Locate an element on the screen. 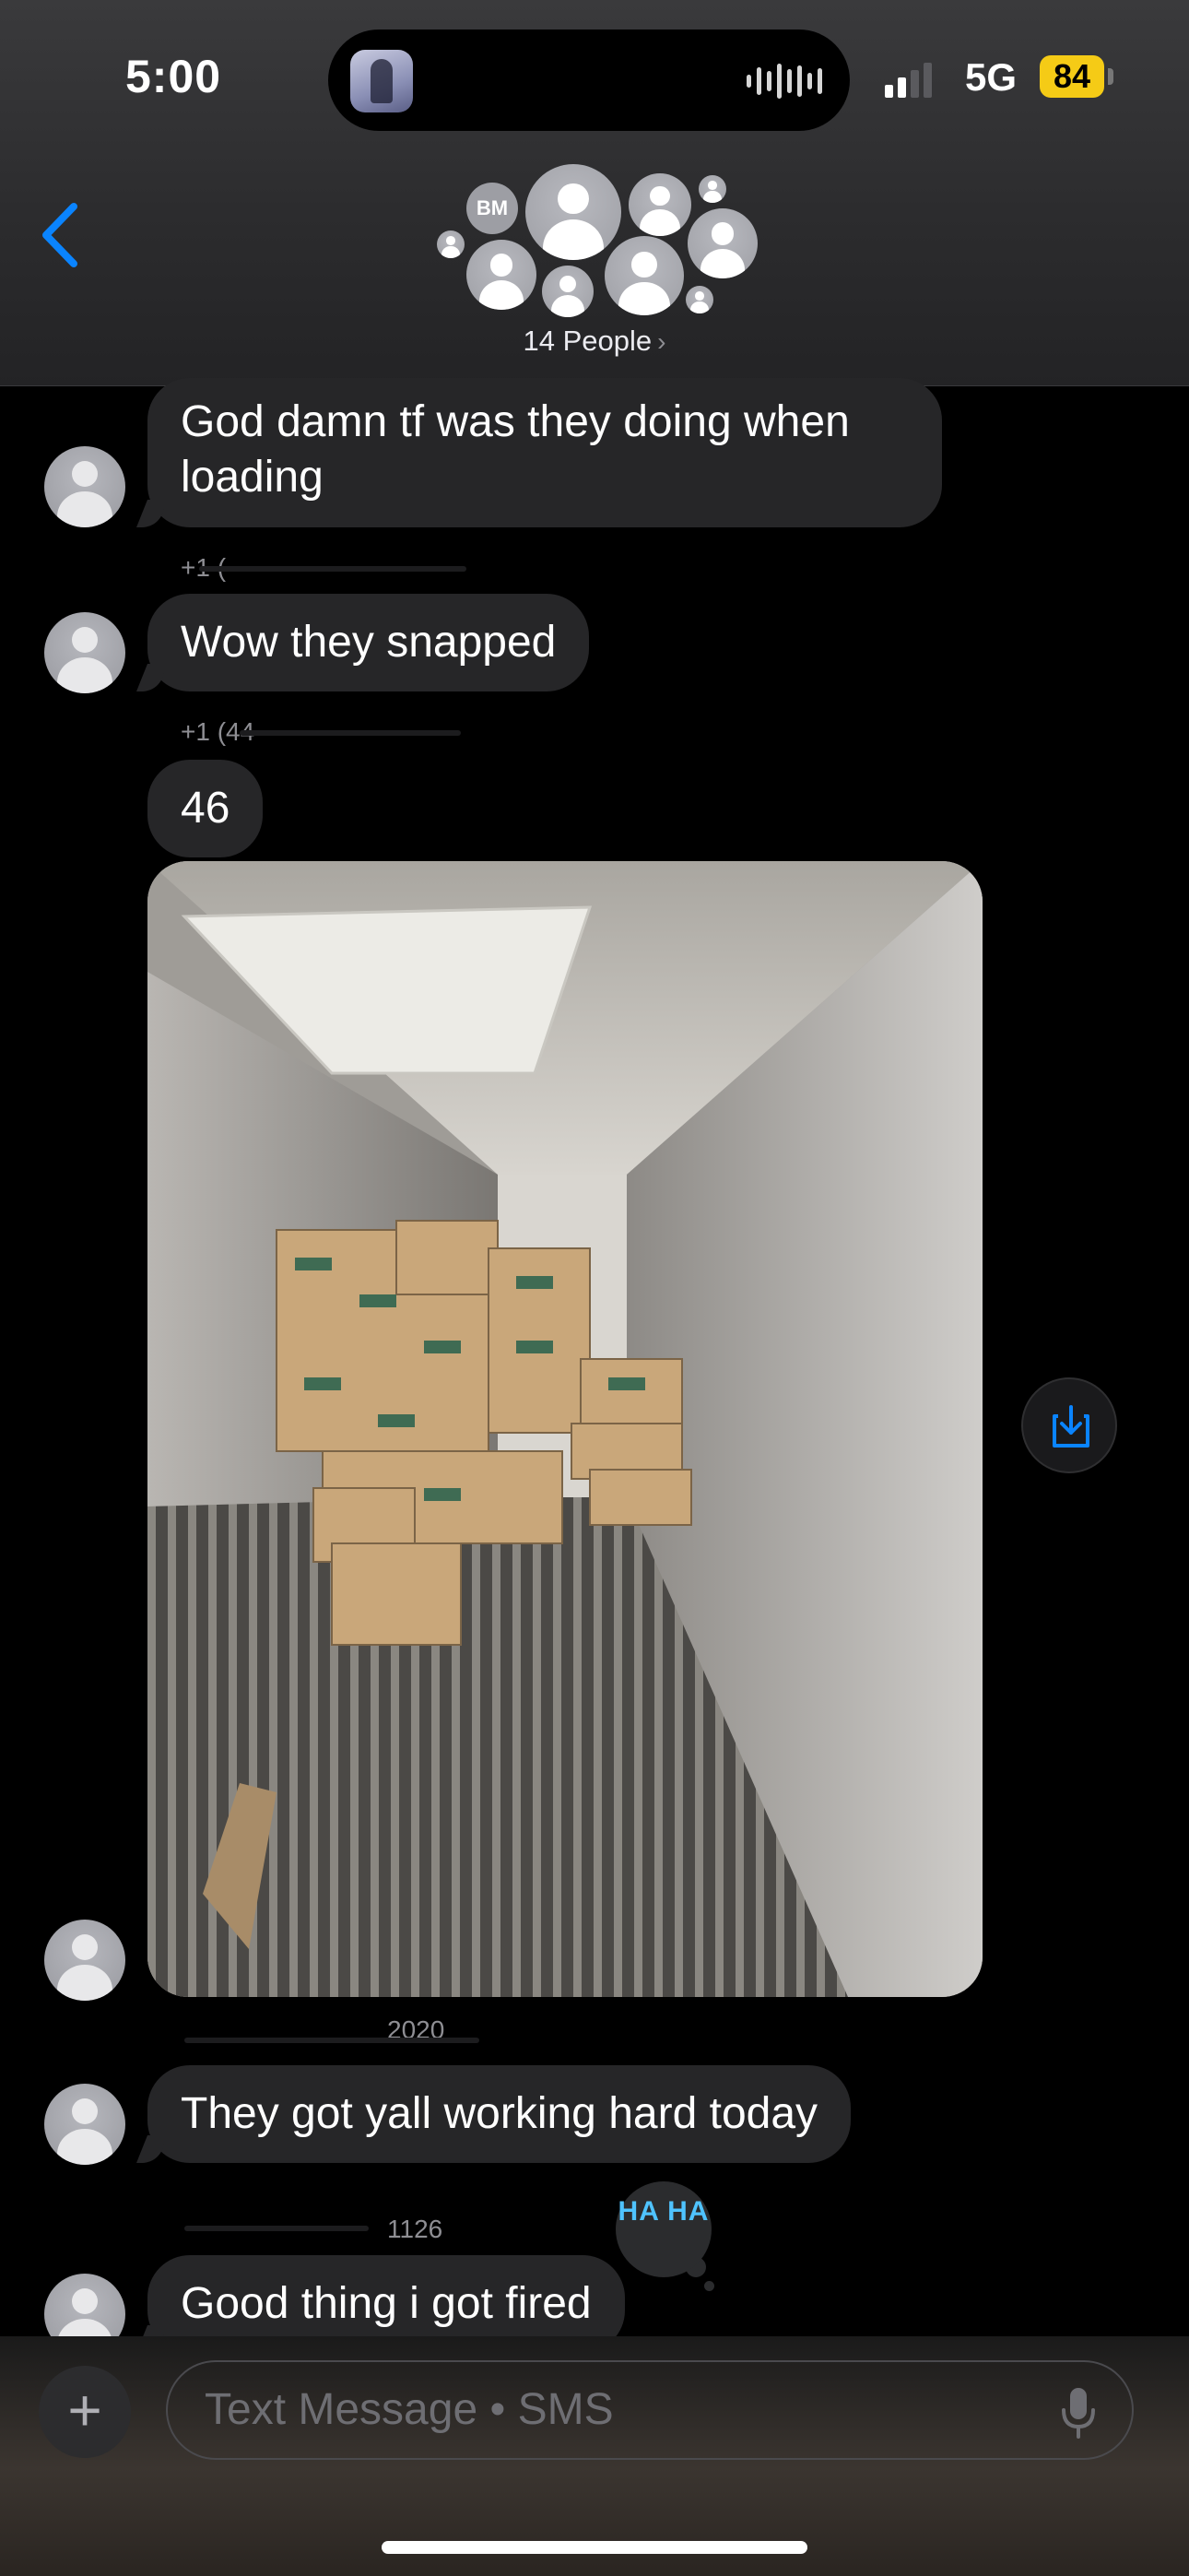 Image resolution: width=1189 pixels, height=2576 pixels. battery-cap is located at coordinates (1110, 76).